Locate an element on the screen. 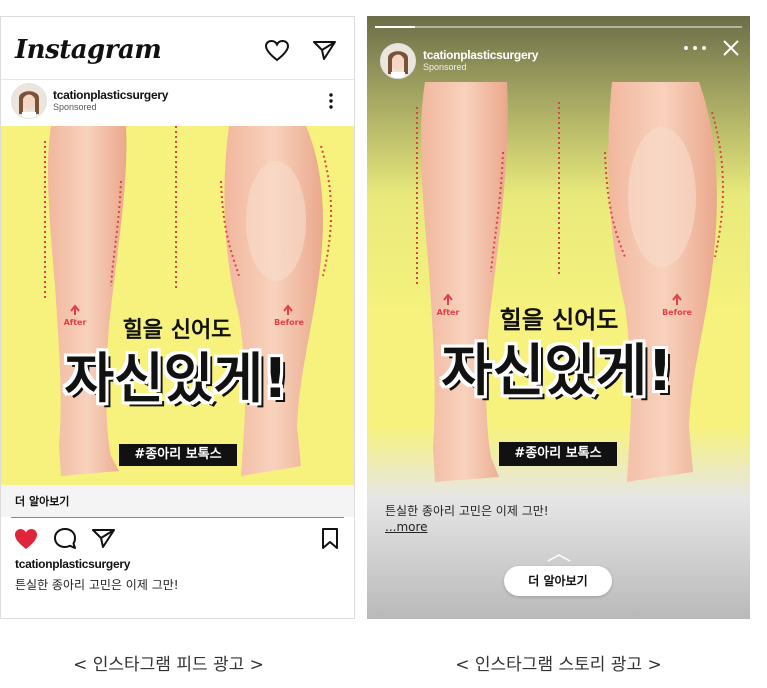 This screenshot has height=688, width=767. caption-account-name: tcationplasticsurgery is located at coordinates (72, 564).